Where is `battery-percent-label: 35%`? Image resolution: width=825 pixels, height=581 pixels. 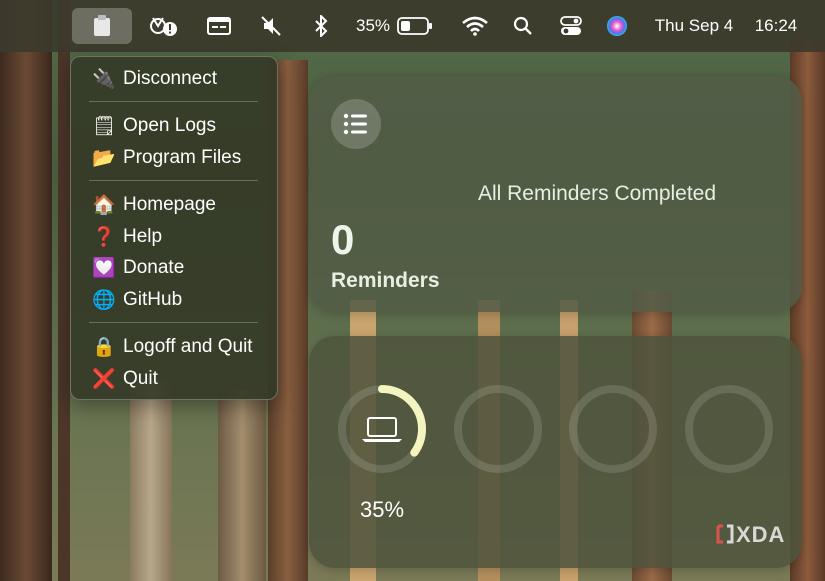 battery-percent-label: 35% is located at coordinates (382, 509).